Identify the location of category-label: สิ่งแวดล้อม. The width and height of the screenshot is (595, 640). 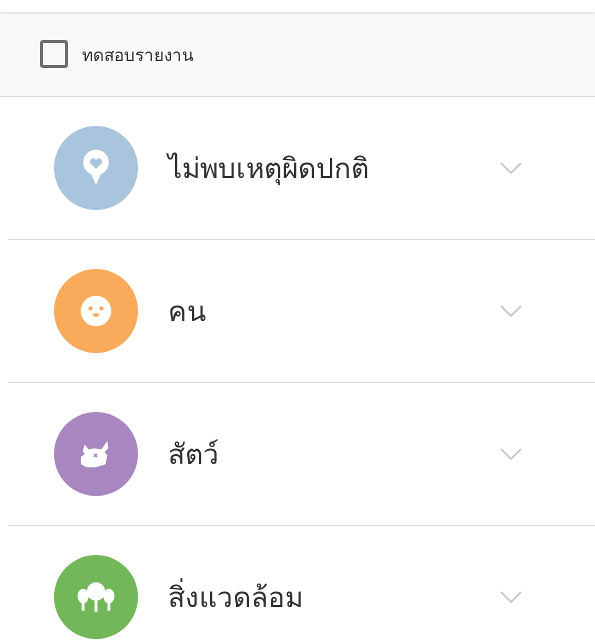
(334, 597).